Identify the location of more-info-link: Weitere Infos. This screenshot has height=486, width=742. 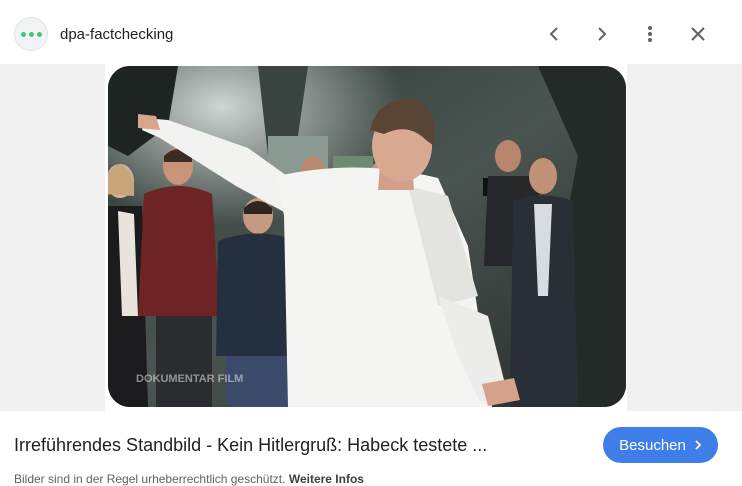
(326, 479).